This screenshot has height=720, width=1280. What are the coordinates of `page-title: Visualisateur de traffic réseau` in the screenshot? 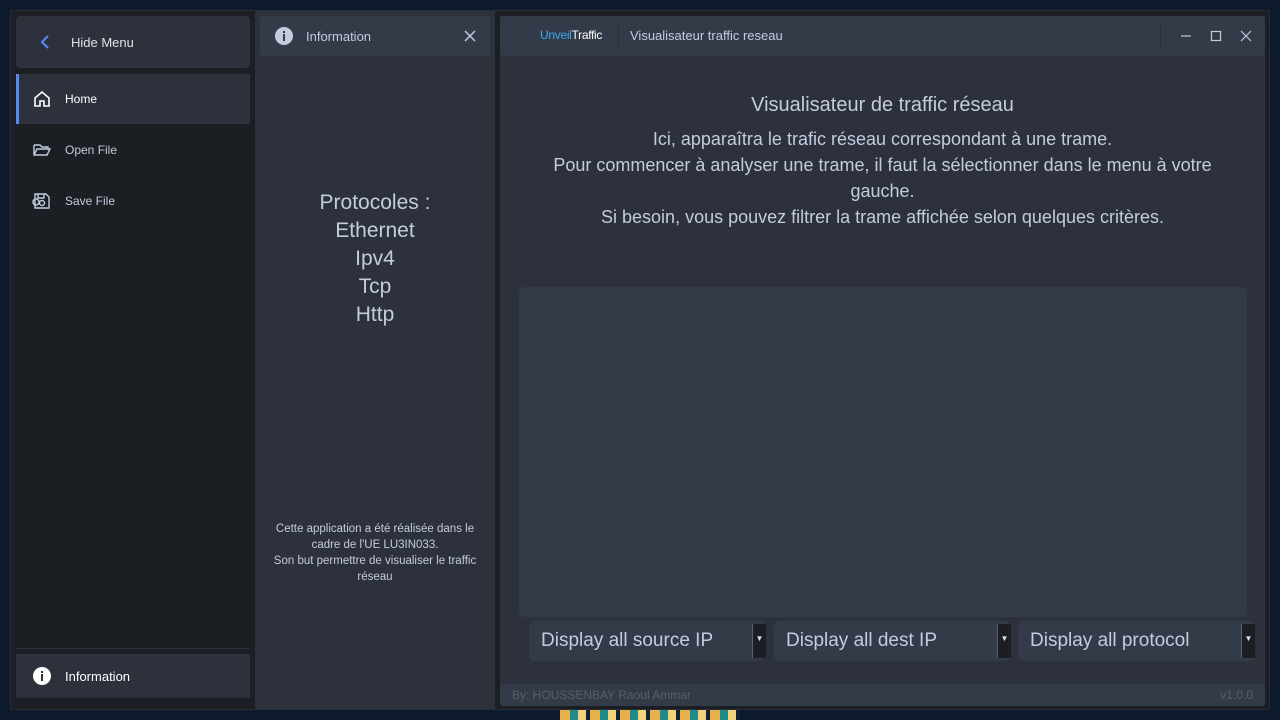 It's located at (882, 105).